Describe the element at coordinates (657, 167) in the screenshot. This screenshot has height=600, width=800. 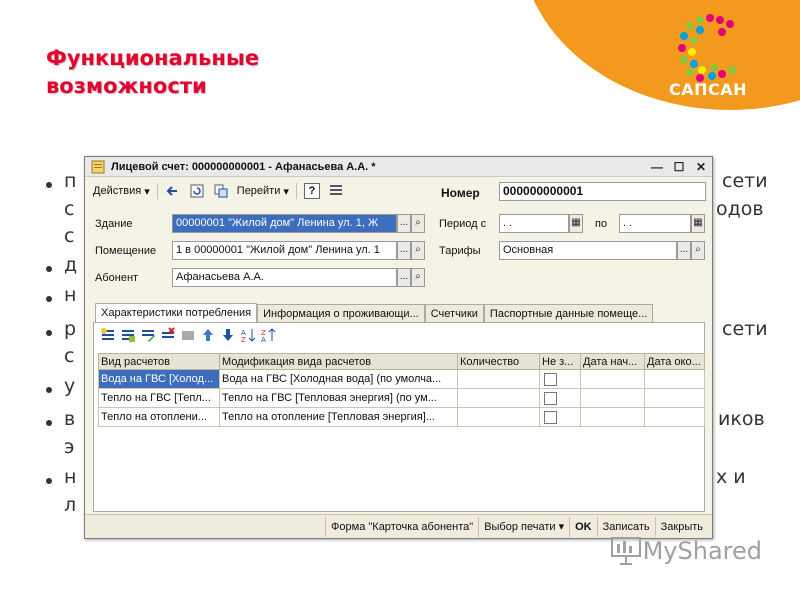
I see `minimize-button: —` at that location.